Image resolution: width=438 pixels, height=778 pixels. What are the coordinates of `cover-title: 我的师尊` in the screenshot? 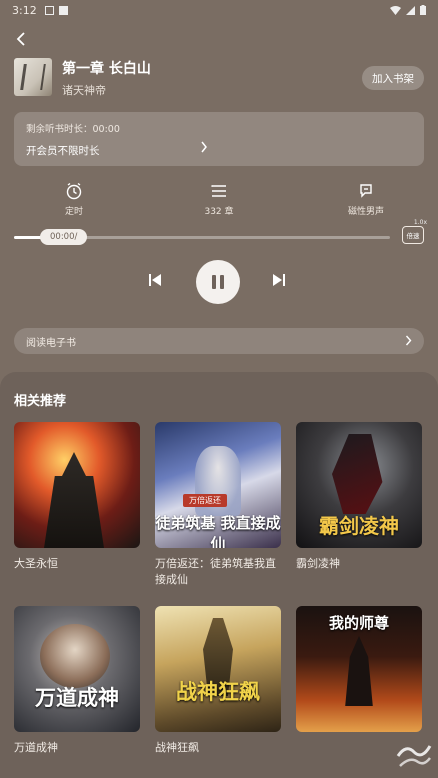 It's located at (358, 623).